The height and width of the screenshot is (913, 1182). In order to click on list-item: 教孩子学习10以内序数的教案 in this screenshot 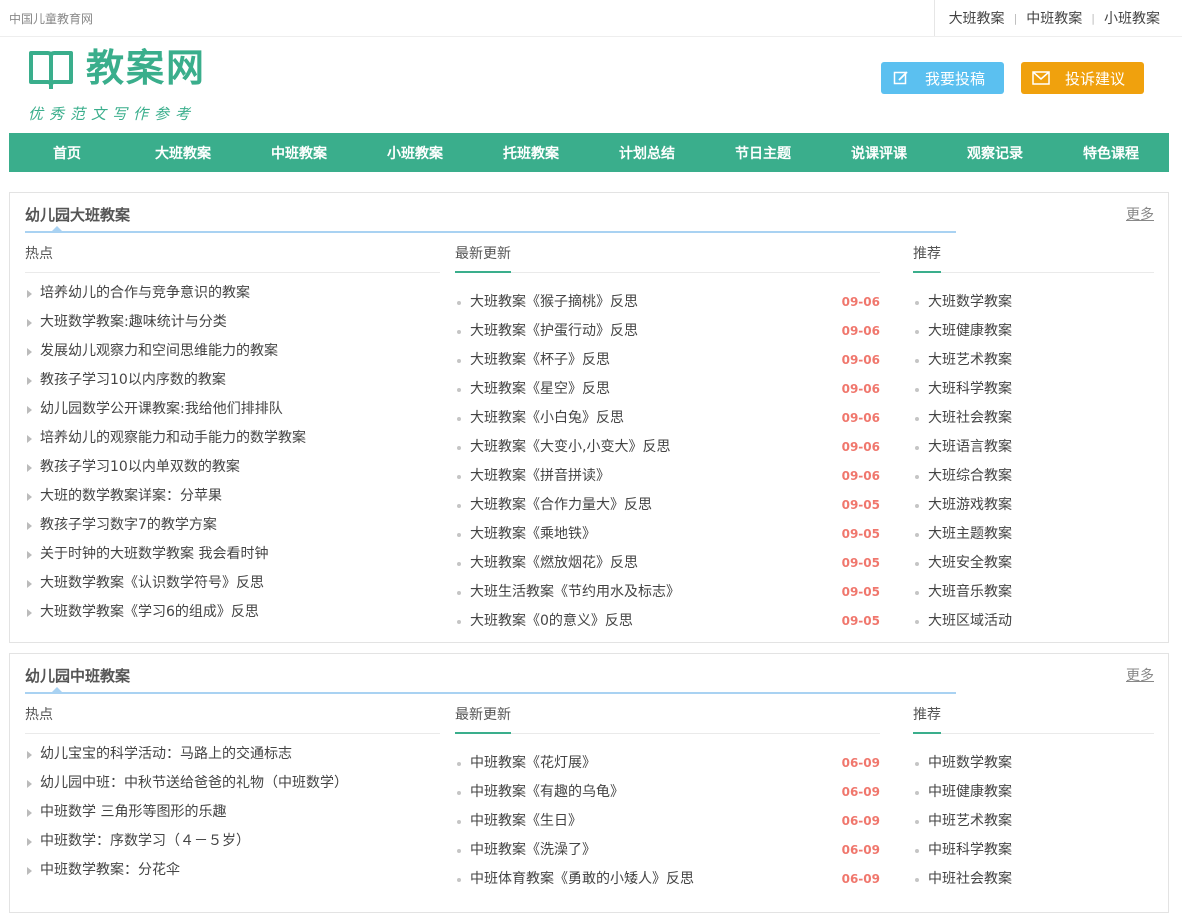, I will do `click(232, 380)`.